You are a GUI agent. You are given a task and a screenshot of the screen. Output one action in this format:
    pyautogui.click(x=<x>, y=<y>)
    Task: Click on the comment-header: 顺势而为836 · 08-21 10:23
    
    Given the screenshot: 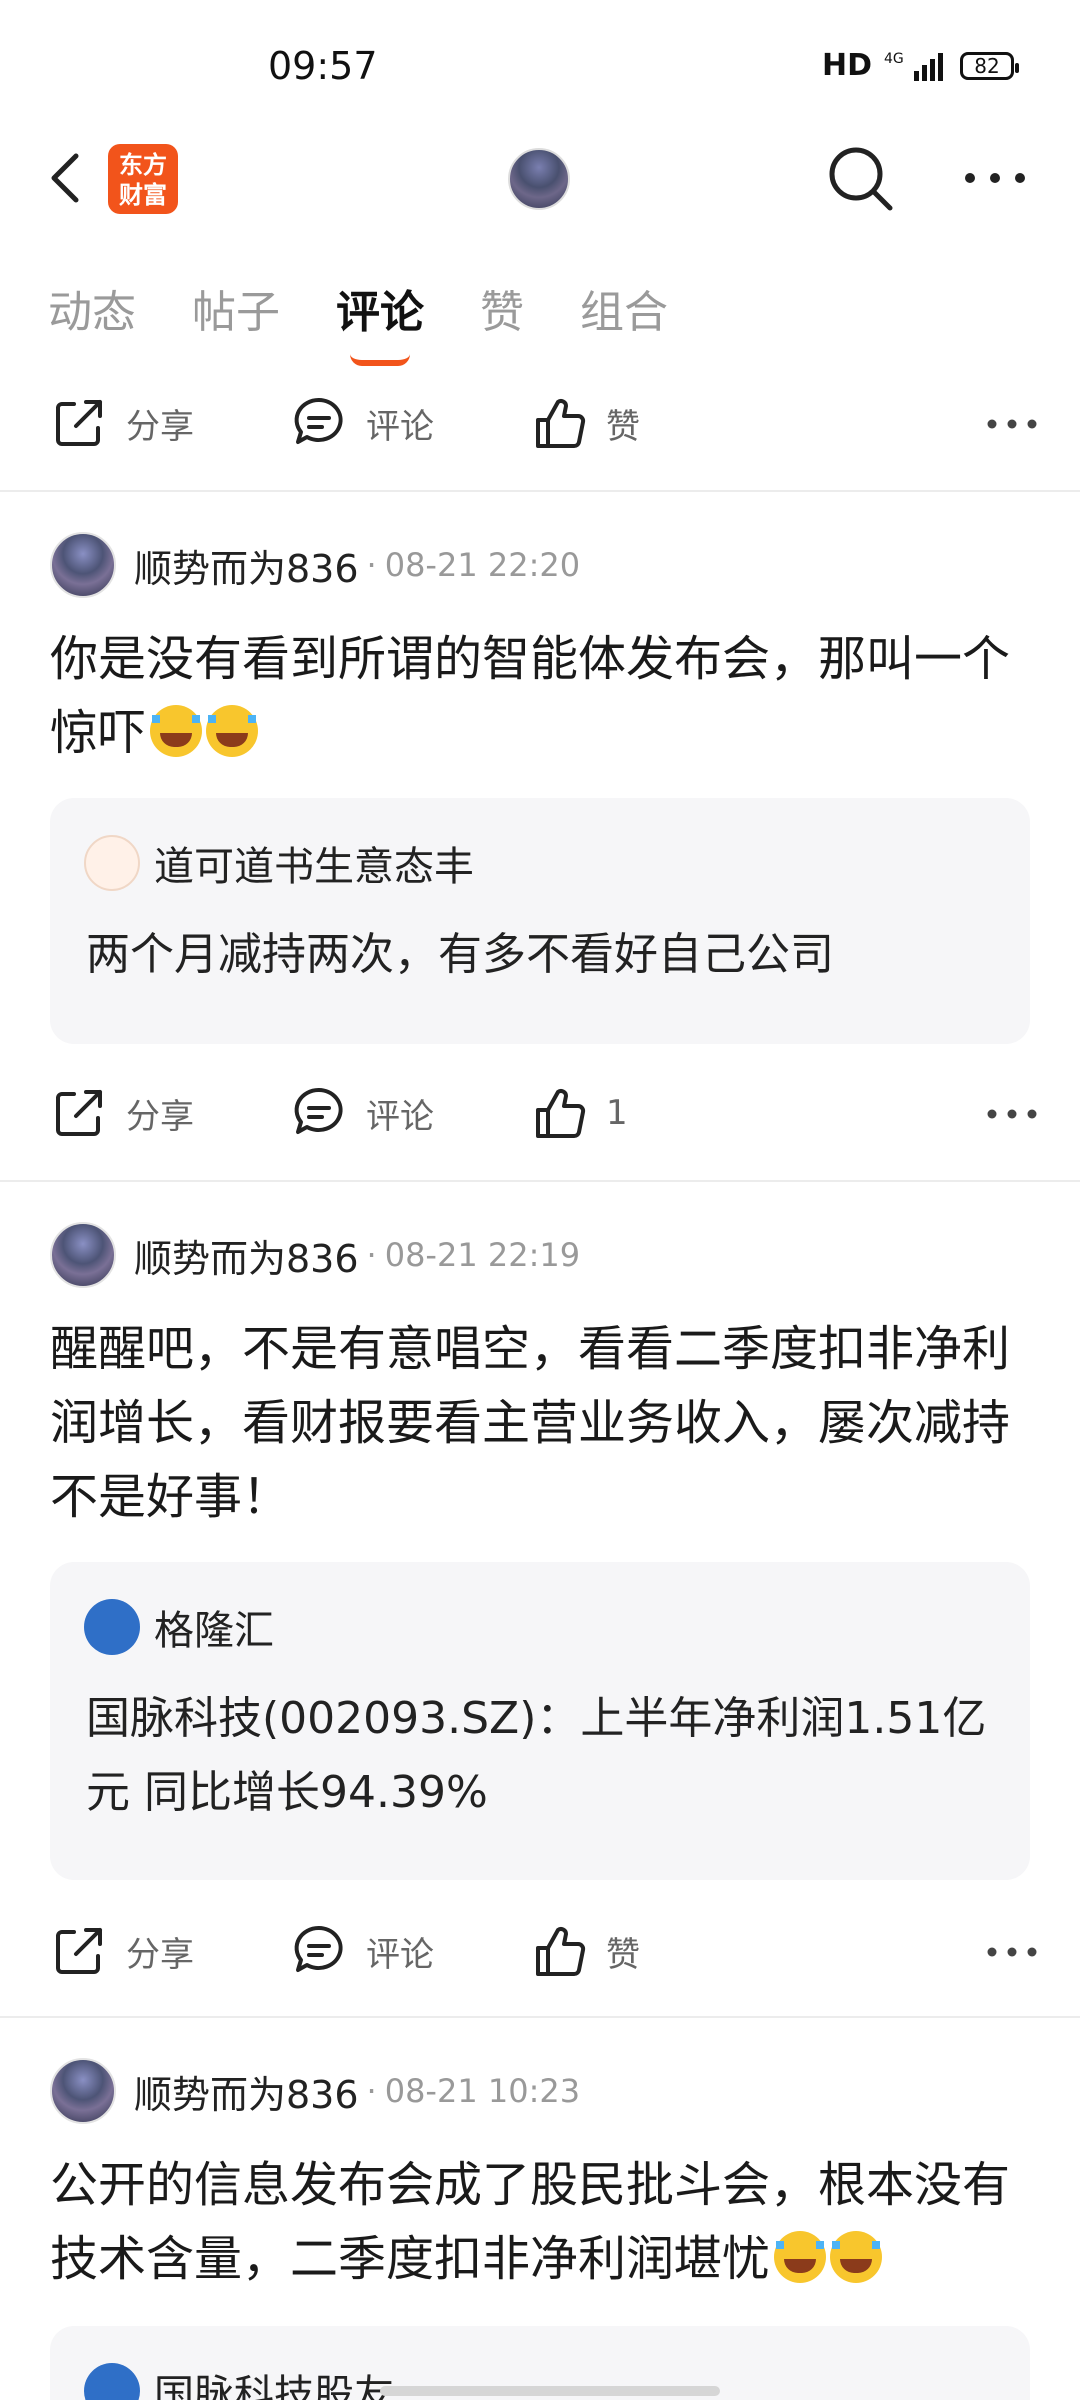 What is the action you would take?
    pyautogui.click(x=315, y=2091)
    